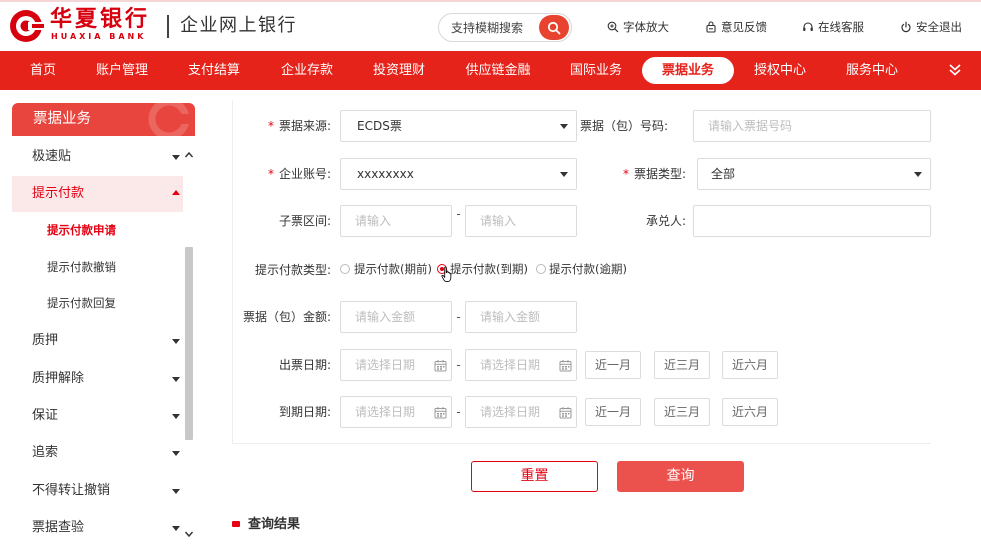  What do you see at coordinates (682, 412) in the screenshot?
I see `due-date-last-3-months-button: 近三月` at bounding box center [682, 412].